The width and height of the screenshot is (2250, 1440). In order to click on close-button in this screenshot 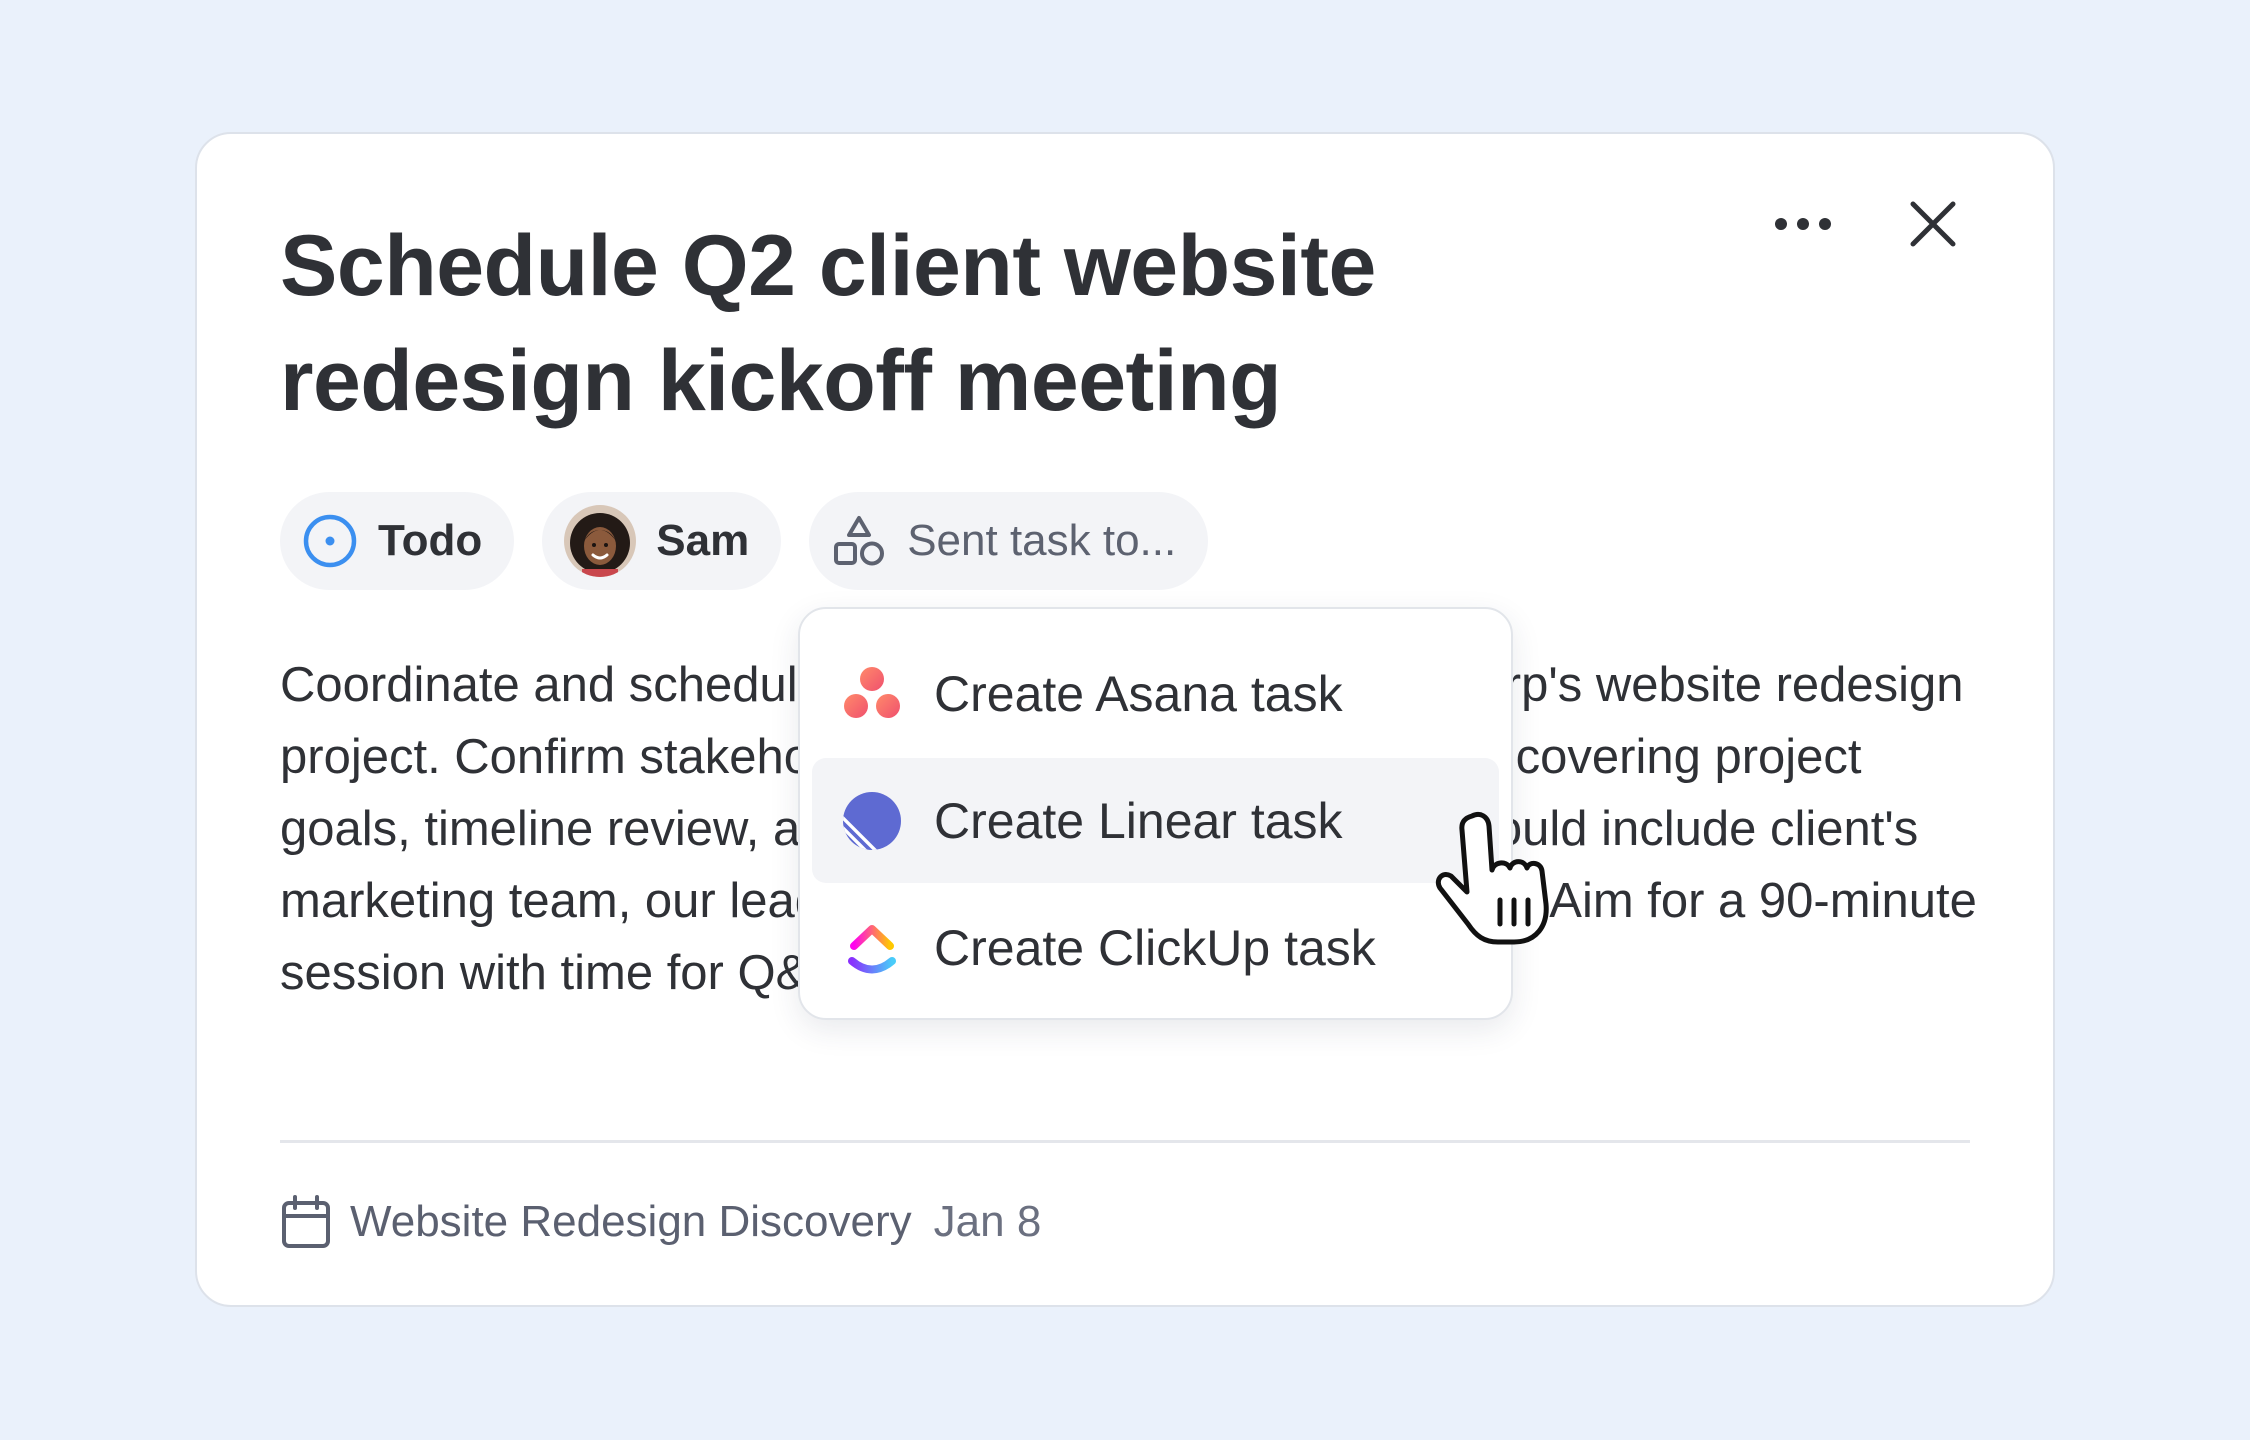, I will do `click(1933, 224)`.